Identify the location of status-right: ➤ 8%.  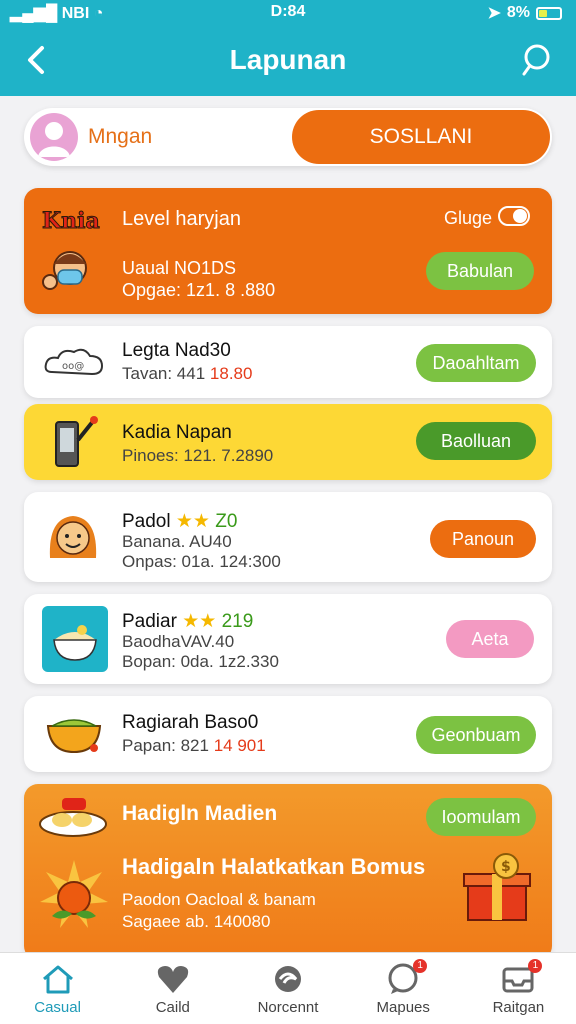
(524, 13).